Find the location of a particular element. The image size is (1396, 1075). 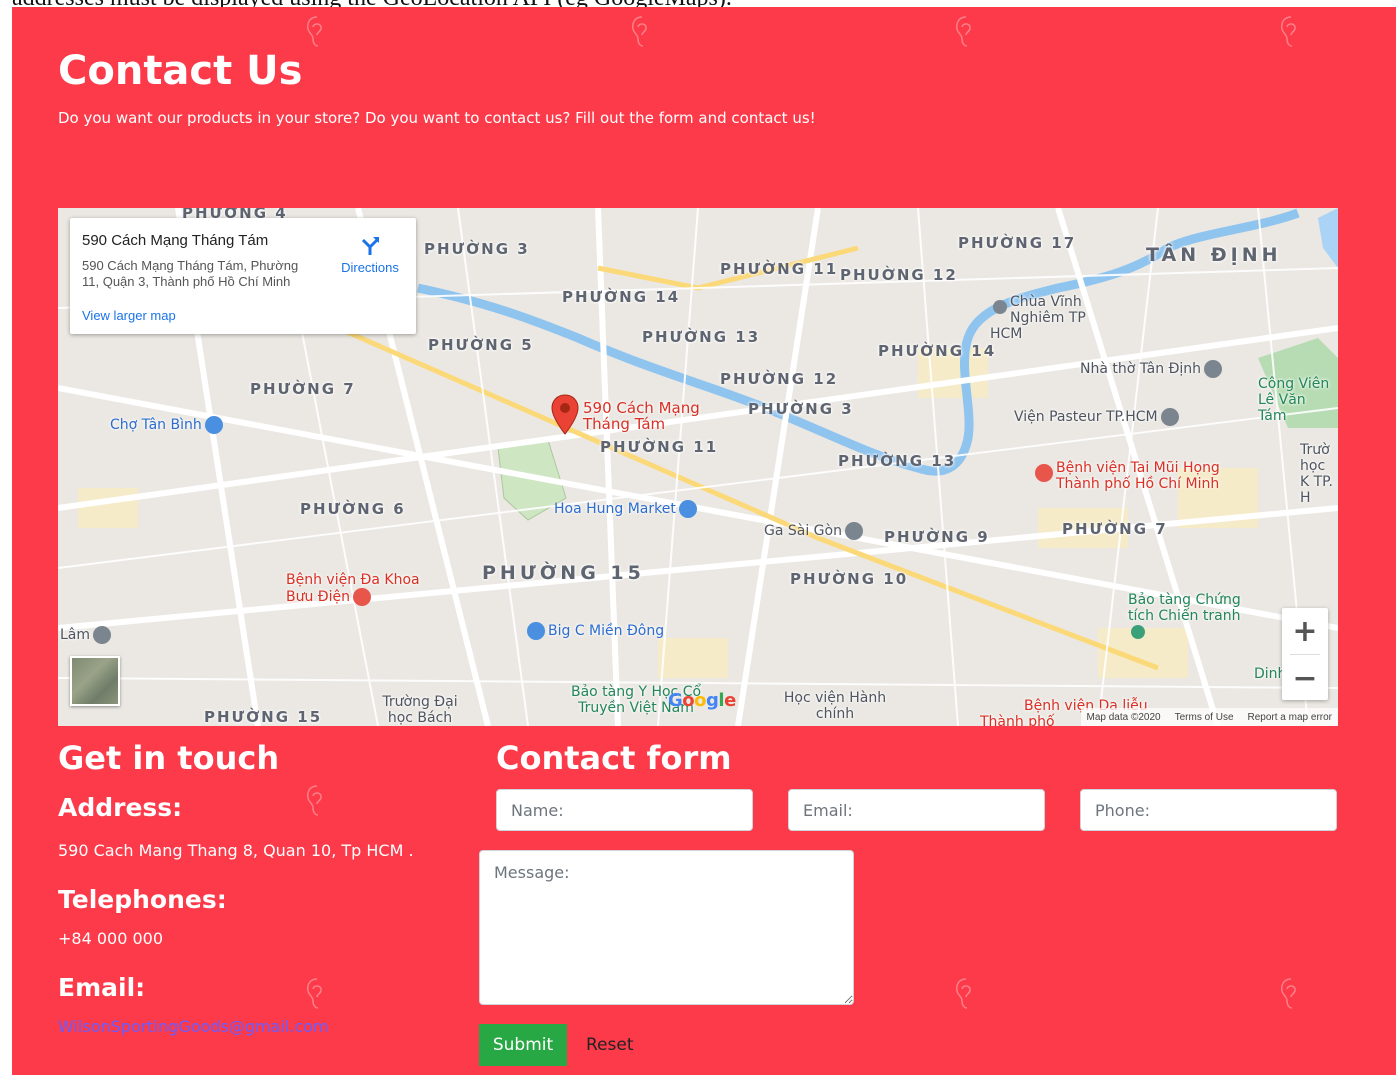

map-poi: Bảo tàng Chứng tích Chiến tranh is located at coordinates (1188, 616).